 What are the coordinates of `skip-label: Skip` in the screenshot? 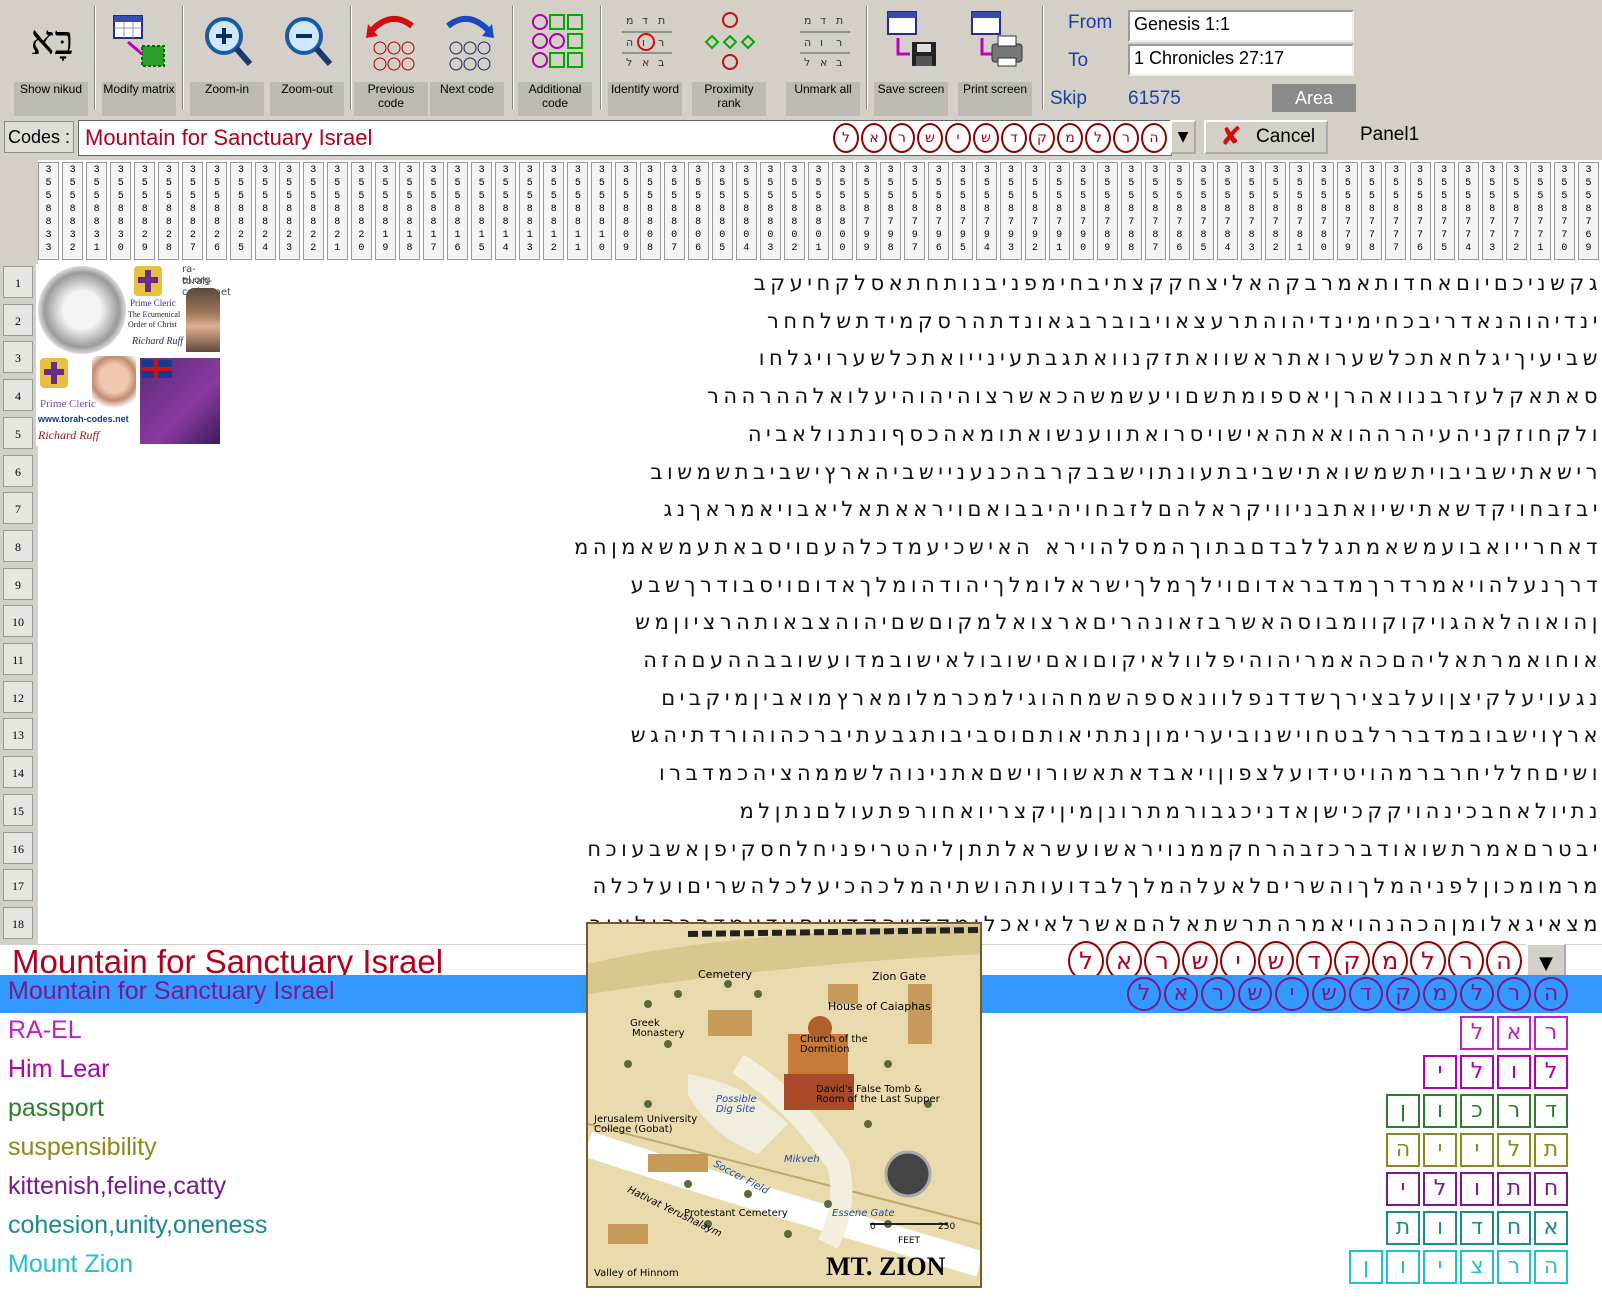 It's located at (1068, 98).